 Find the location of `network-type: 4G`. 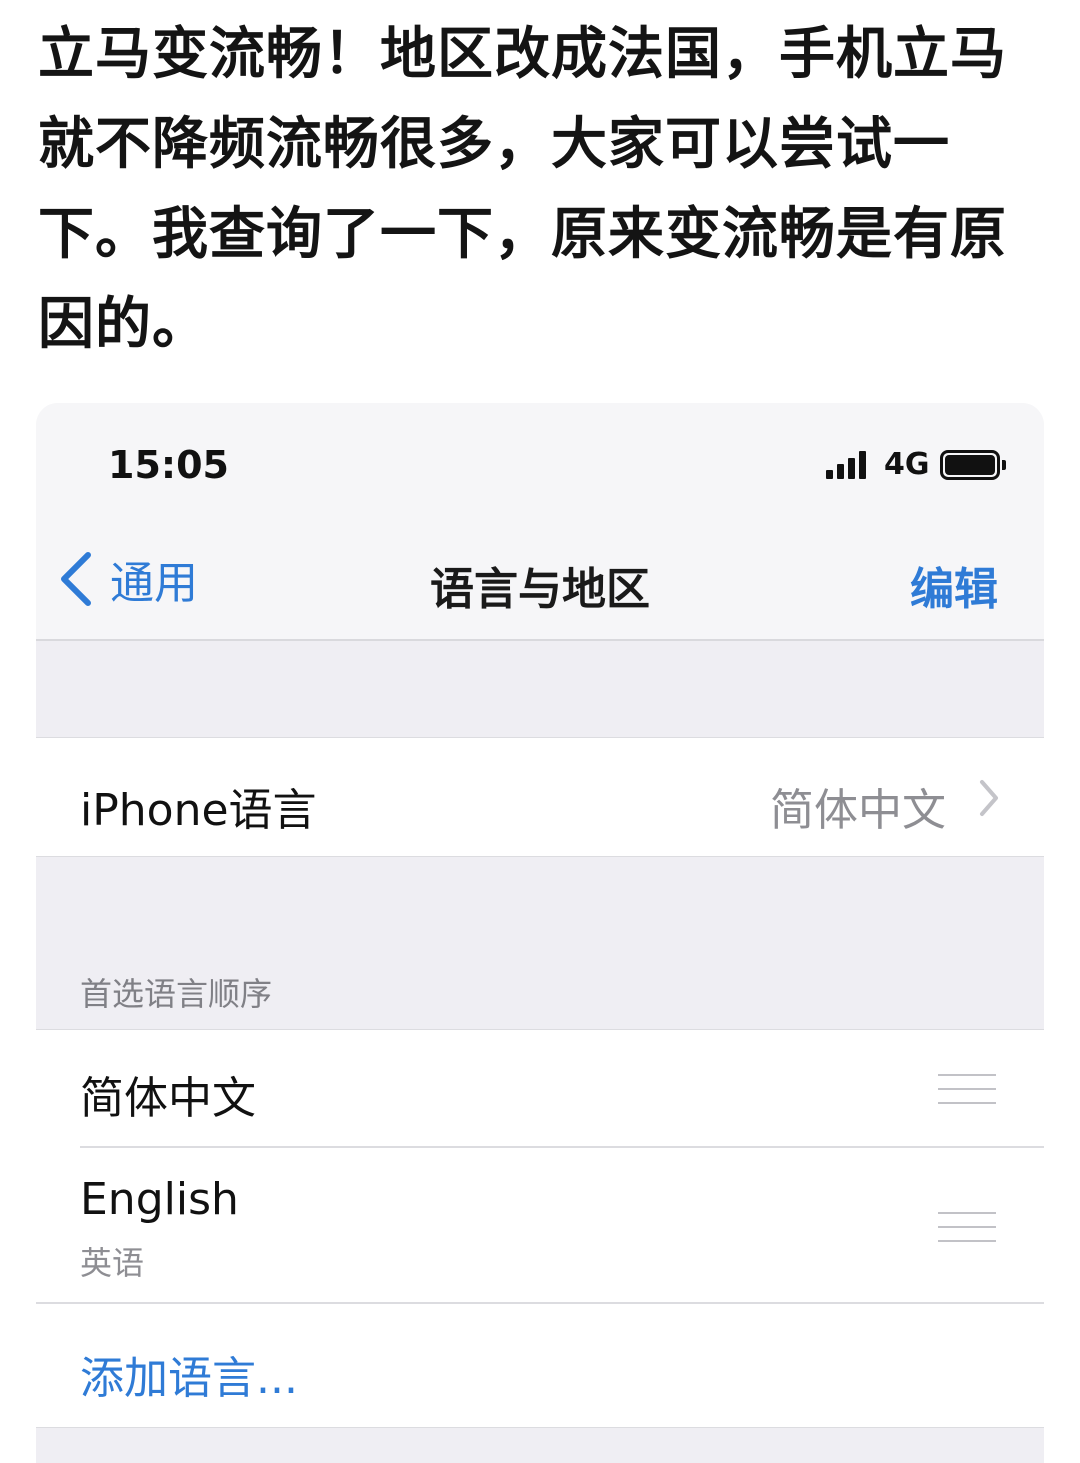

network-type: 4G is located at coordinates (907, 464).